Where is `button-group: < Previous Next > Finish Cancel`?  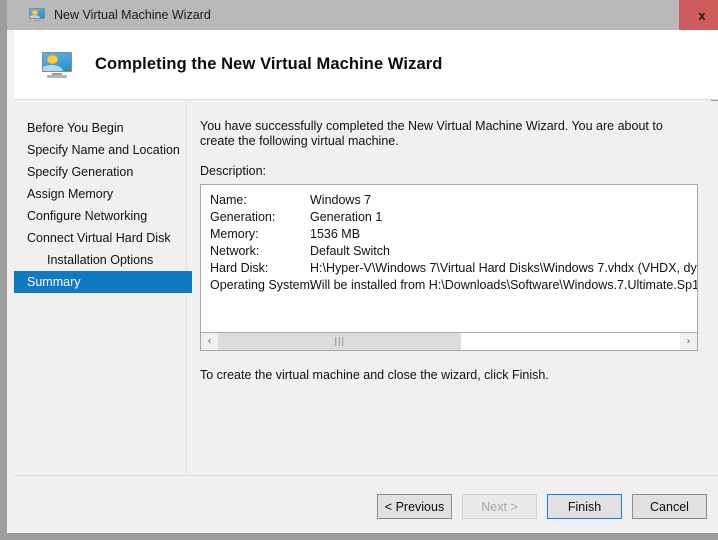 button-group: < Previous Next > Finish Cancel is located at coordinates (542, 506).